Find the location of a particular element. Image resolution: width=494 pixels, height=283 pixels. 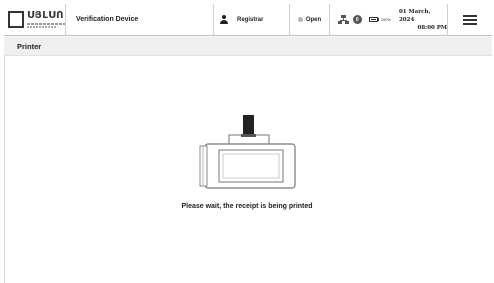

battery-icon is located at coordinates (373, 19).